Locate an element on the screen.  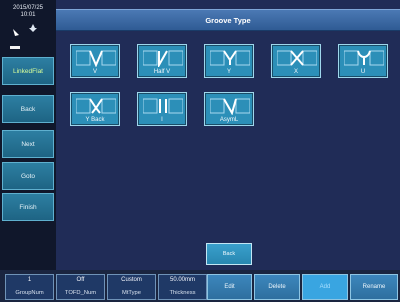
sidebar-item-back: Back is located at coordinates (28, 109).